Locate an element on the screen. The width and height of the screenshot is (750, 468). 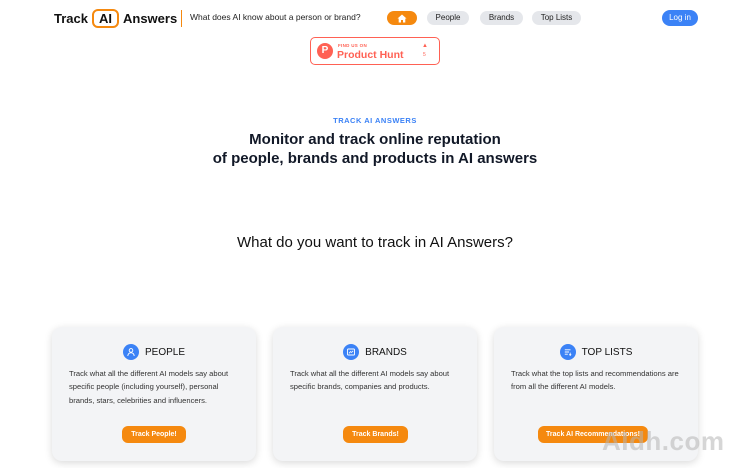
card-title: TOP LISTS is located at coordinates (607, 352).